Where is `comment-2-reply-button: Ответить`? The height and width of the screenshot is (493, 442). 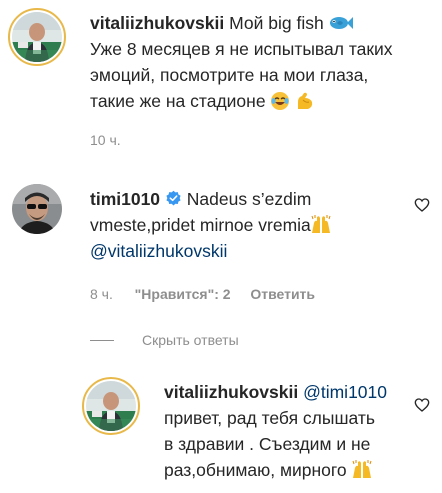
comment-2-reply-button: Ответить is located at coordinates (282, 294).